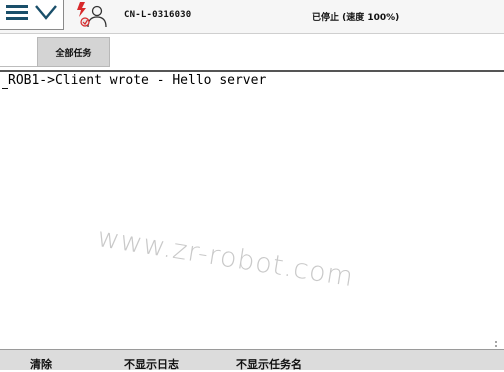 The image size is (504, 372). I want to click on hide-task-name-button: 不显示任务名, so click(269, 364).